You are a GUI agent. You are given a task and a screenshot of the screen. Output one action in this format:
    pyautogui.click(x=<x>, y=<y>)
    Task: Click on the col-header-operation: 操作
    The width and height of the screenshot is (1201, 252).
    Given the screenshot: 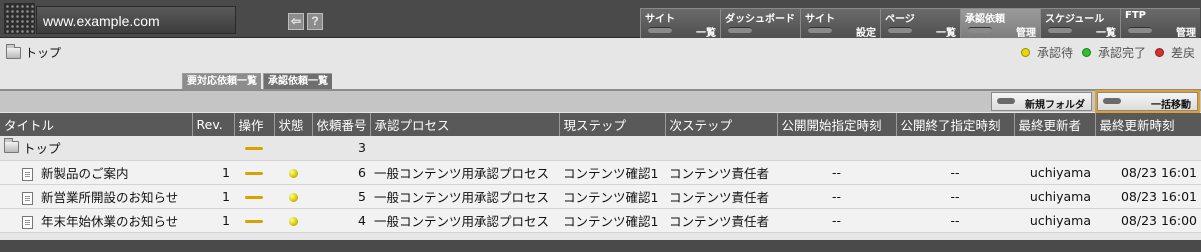 What is the action you would take?
    pyautogui.click(x=253, y=124)
    